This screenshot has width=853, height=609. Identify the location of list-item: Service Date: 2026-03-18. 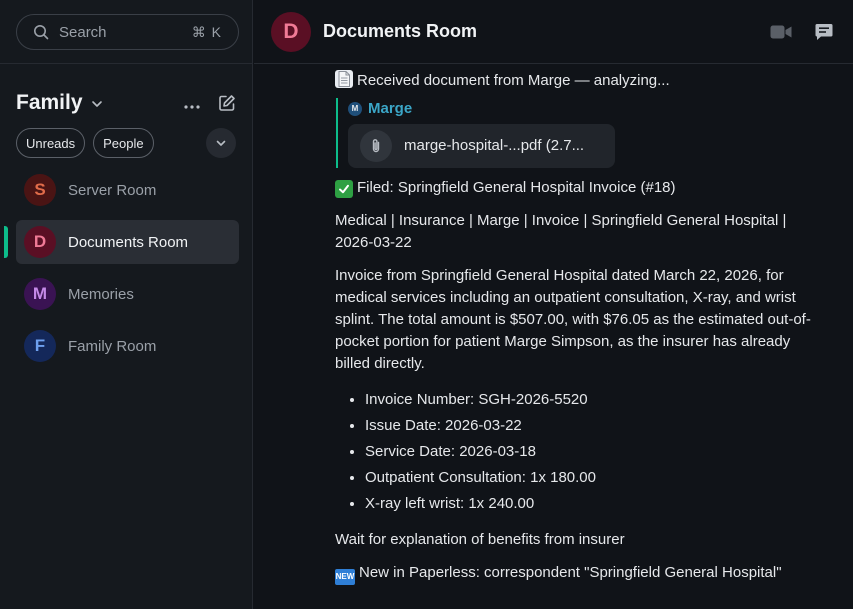
(592, 452).